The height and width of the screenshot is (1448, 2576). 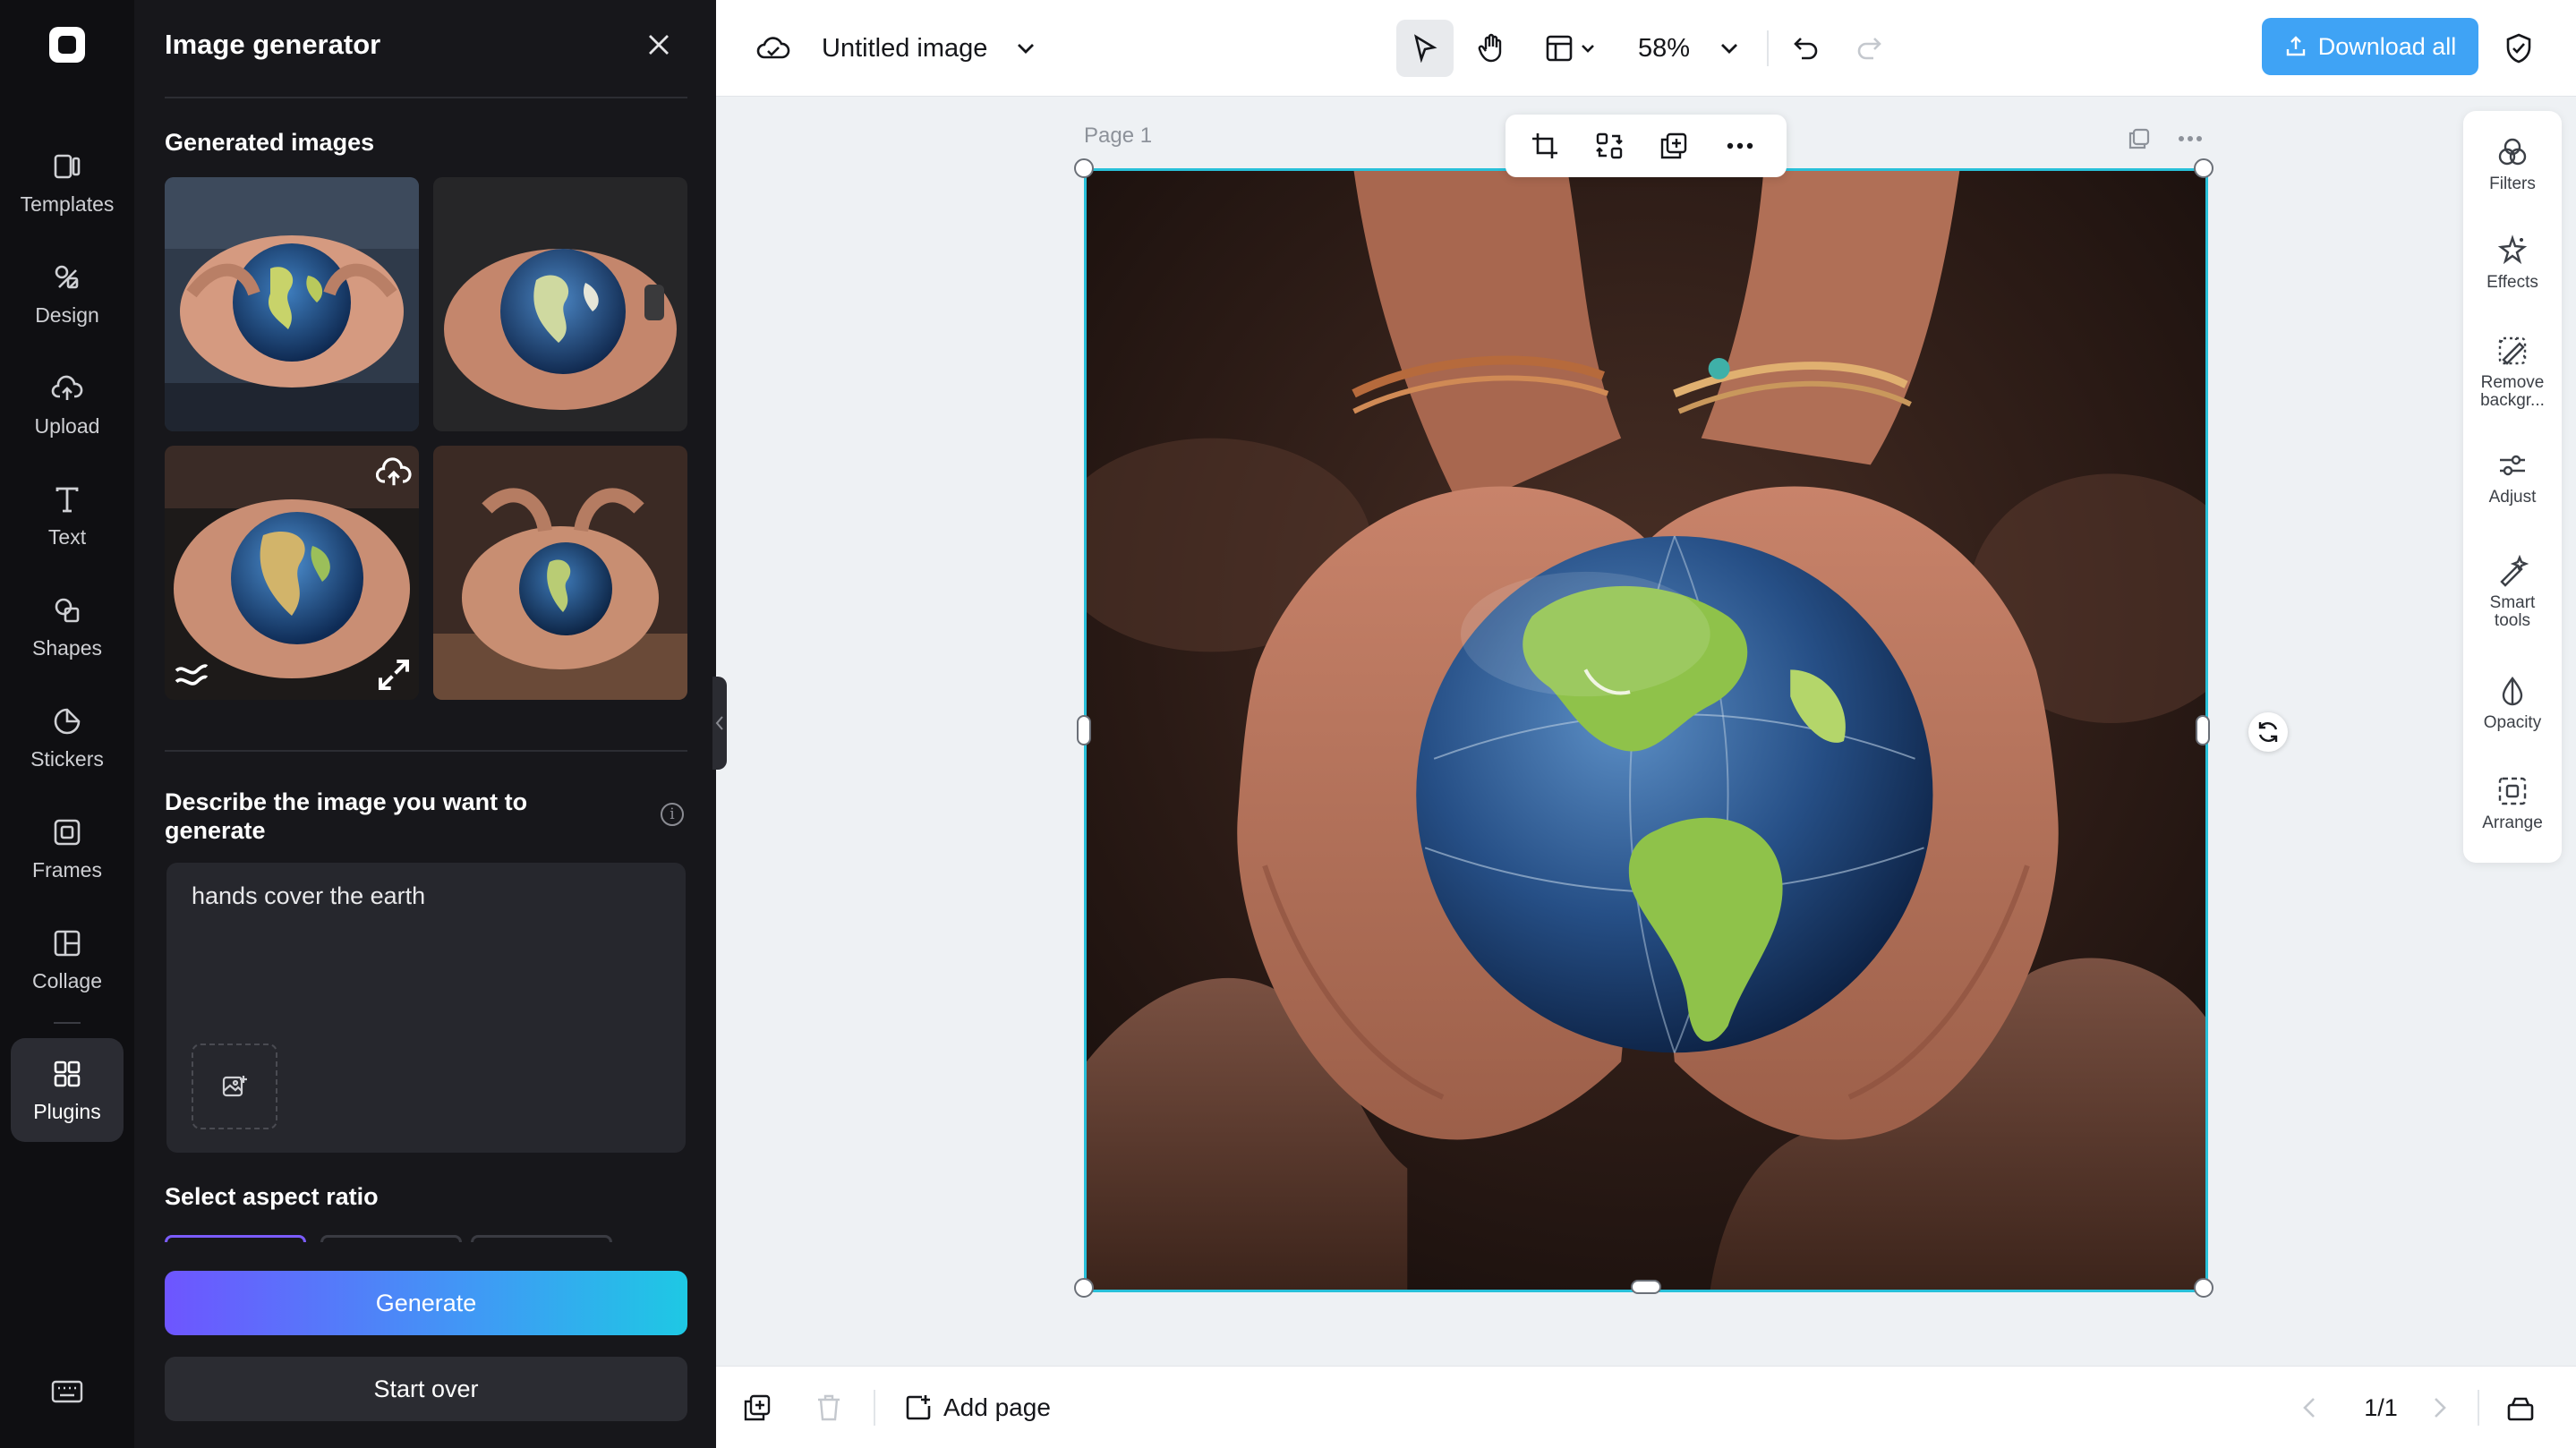 I want to click on top-bar: Untitled image 58% Download all, so click(x=1646, y=48).